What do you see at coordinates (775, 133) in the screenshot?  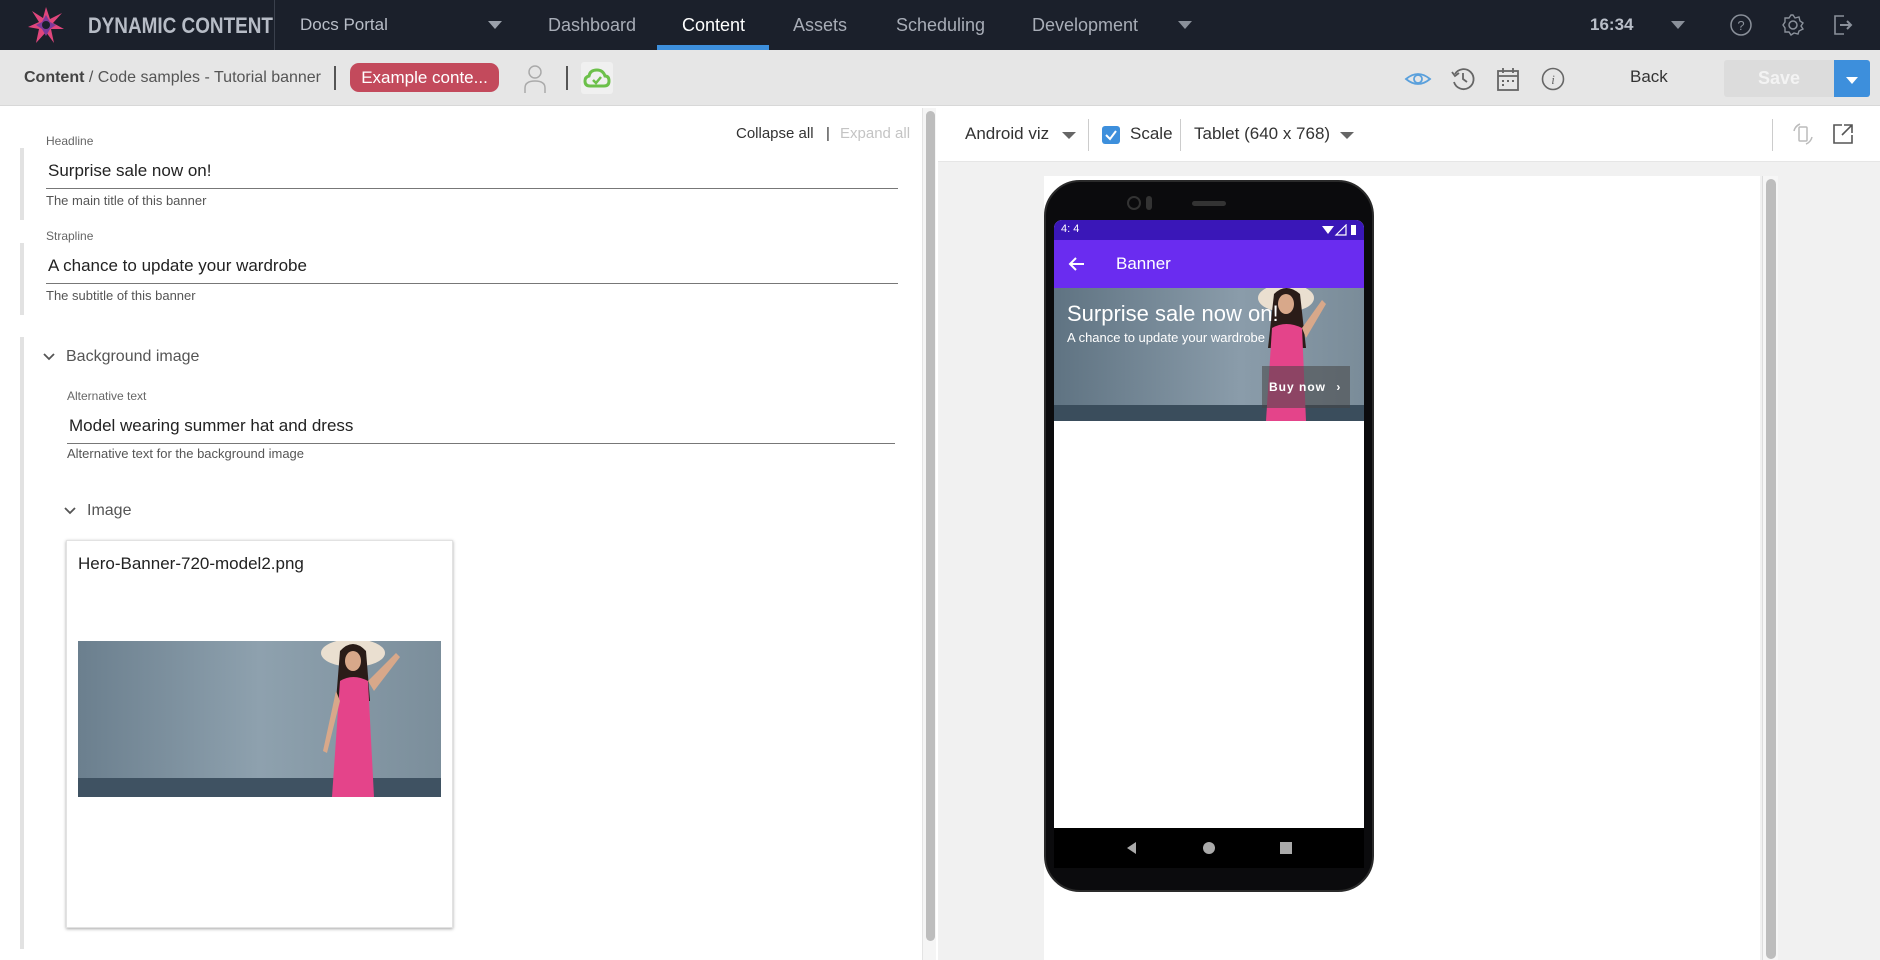 I see `collapse-all-link: Collapse all` at bounding box center [775, 133].